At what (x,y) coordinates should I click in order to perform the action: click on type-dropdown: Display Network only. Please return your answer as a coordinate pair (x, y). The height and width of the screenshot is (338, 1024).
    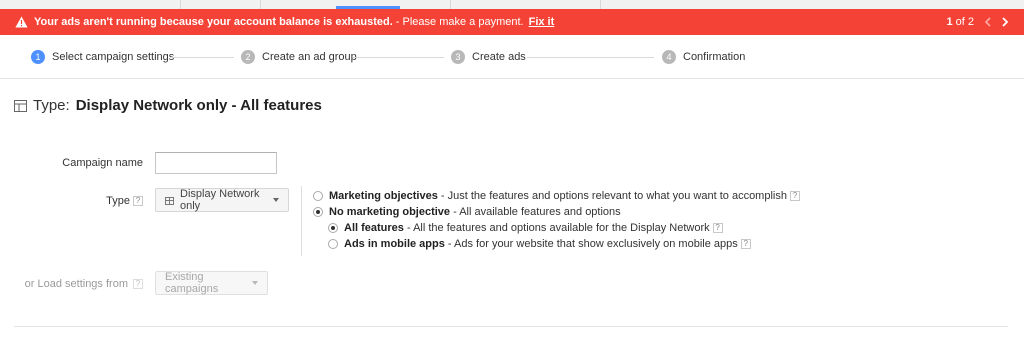
    Looking at the image, I should click on (222, 200).